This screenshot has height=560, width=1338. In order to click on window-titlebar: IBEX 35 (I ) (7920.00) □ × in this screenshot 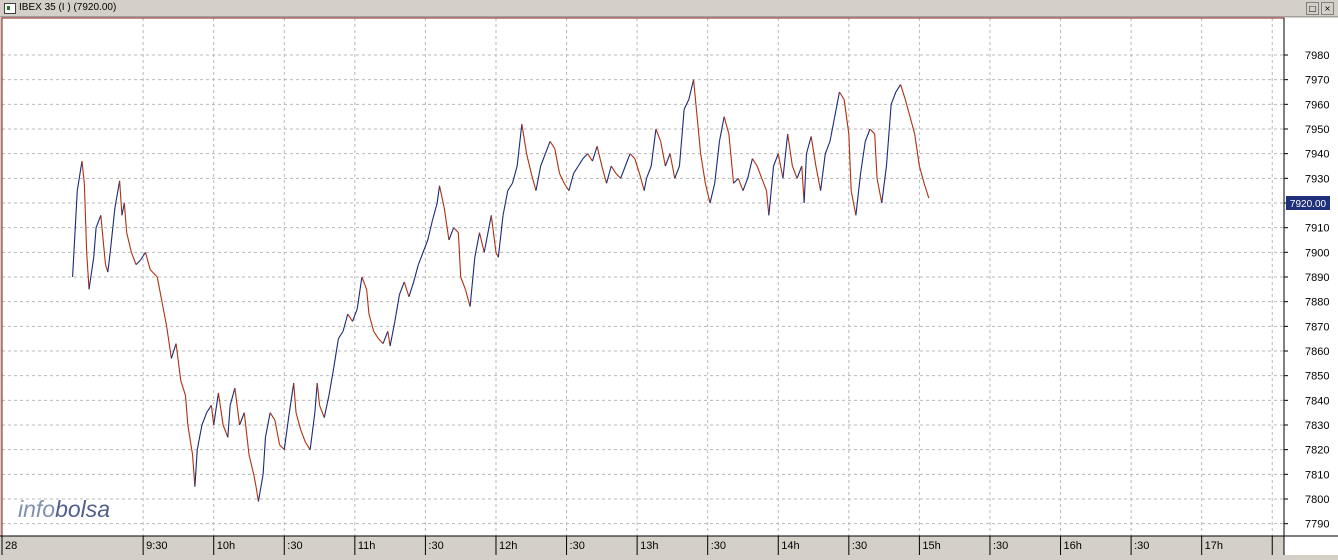, I will do `click(669, 8)`.